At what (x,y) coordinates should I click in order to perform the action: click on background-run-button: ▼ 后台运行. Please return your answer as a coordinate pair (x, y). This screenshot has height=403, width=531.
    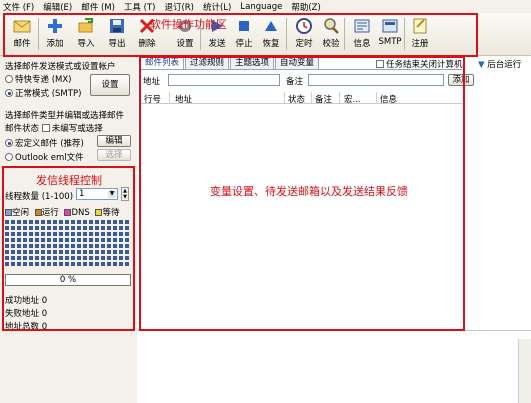
    Looking at the image, I should click on (499, 64).